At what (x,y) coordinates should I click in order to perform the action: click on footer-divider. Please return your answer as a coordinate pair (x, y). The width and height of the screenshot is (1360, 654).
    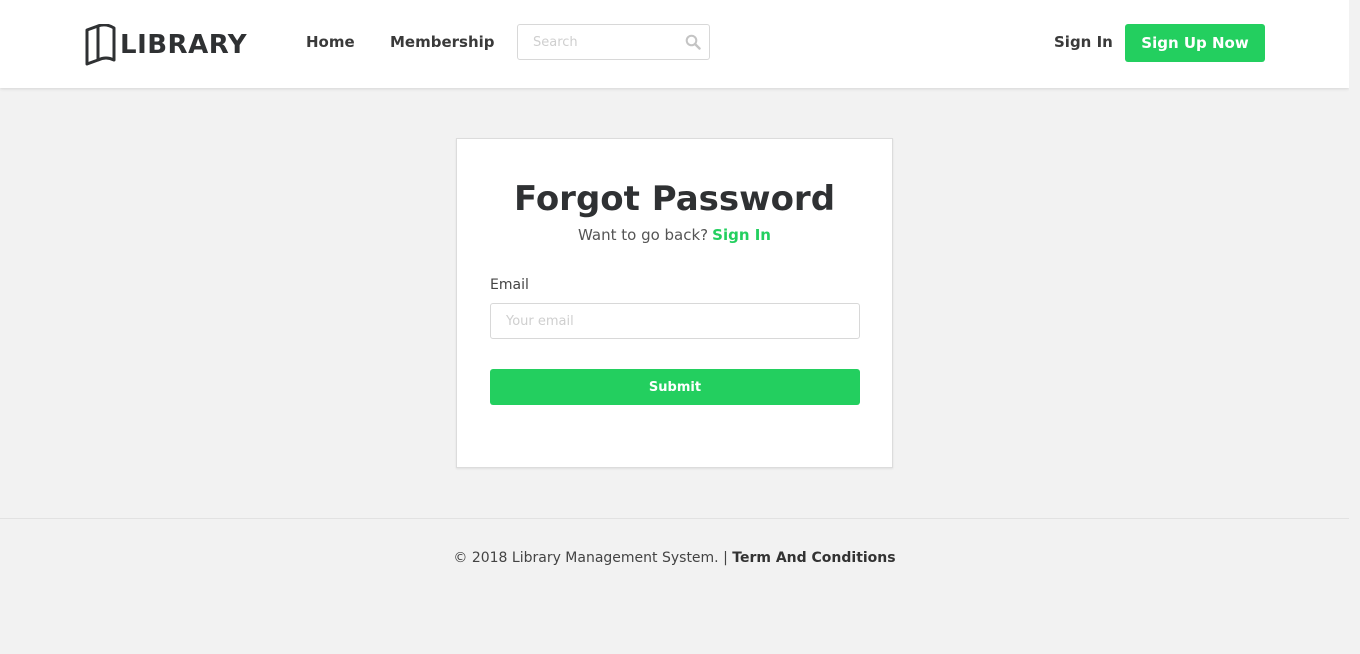
    Looking at the image, I should click on (674, 518).